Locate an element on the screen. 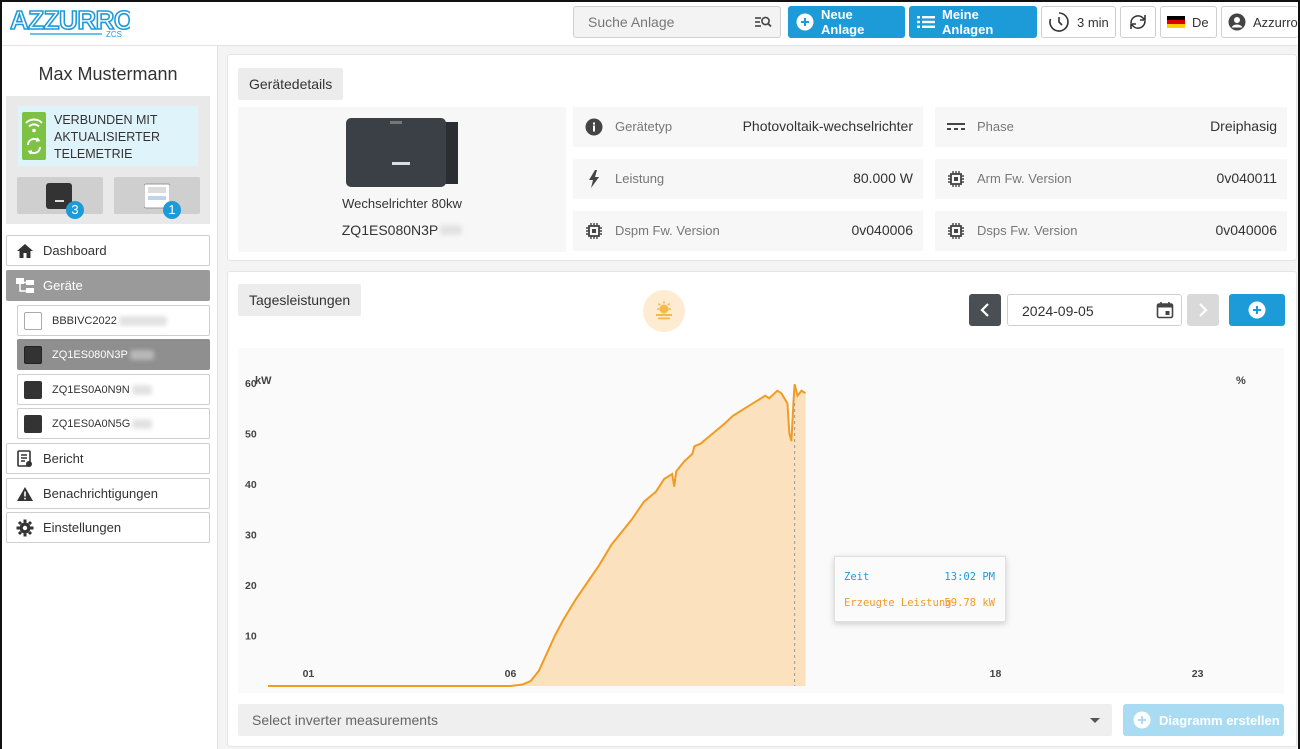 This screenshot has height=749, width=1300. logo-sub: ZCS is located at coordinates (114, 34).